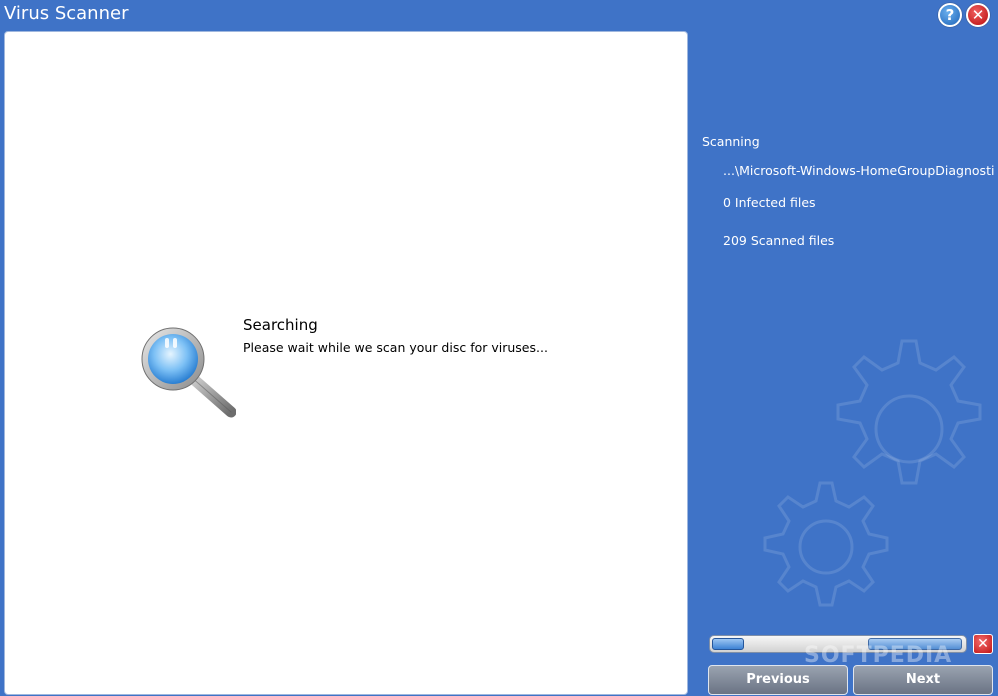 The image size is (998, 696). I want to click on magnifier-icon, so click(188, 372).